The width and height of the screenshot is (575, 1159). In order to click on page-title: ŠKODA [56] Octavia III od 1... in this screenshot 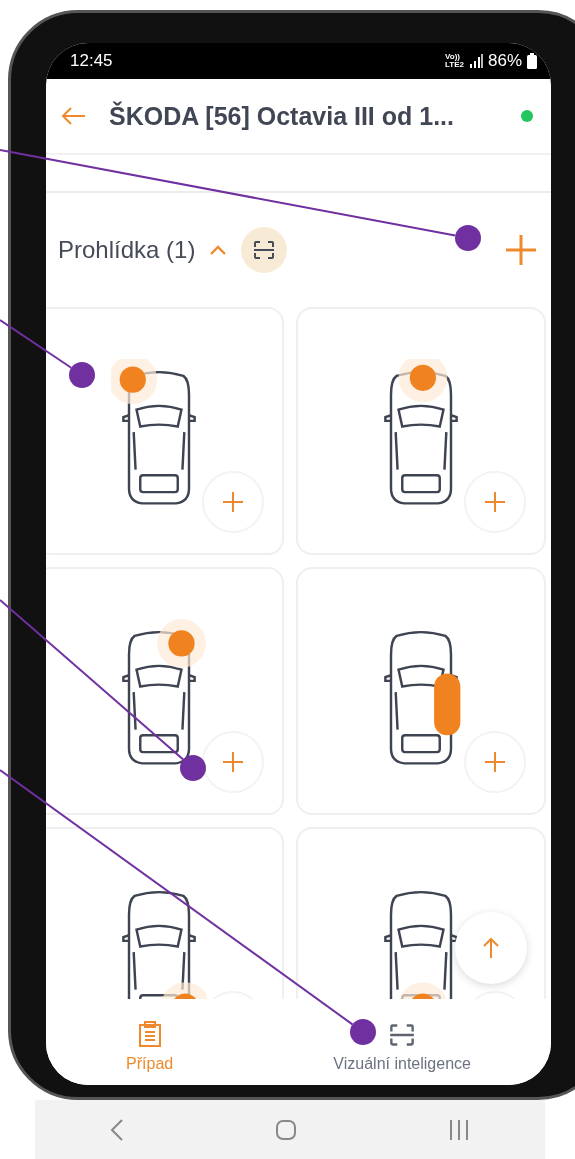, I will do `click(282, 116)`.